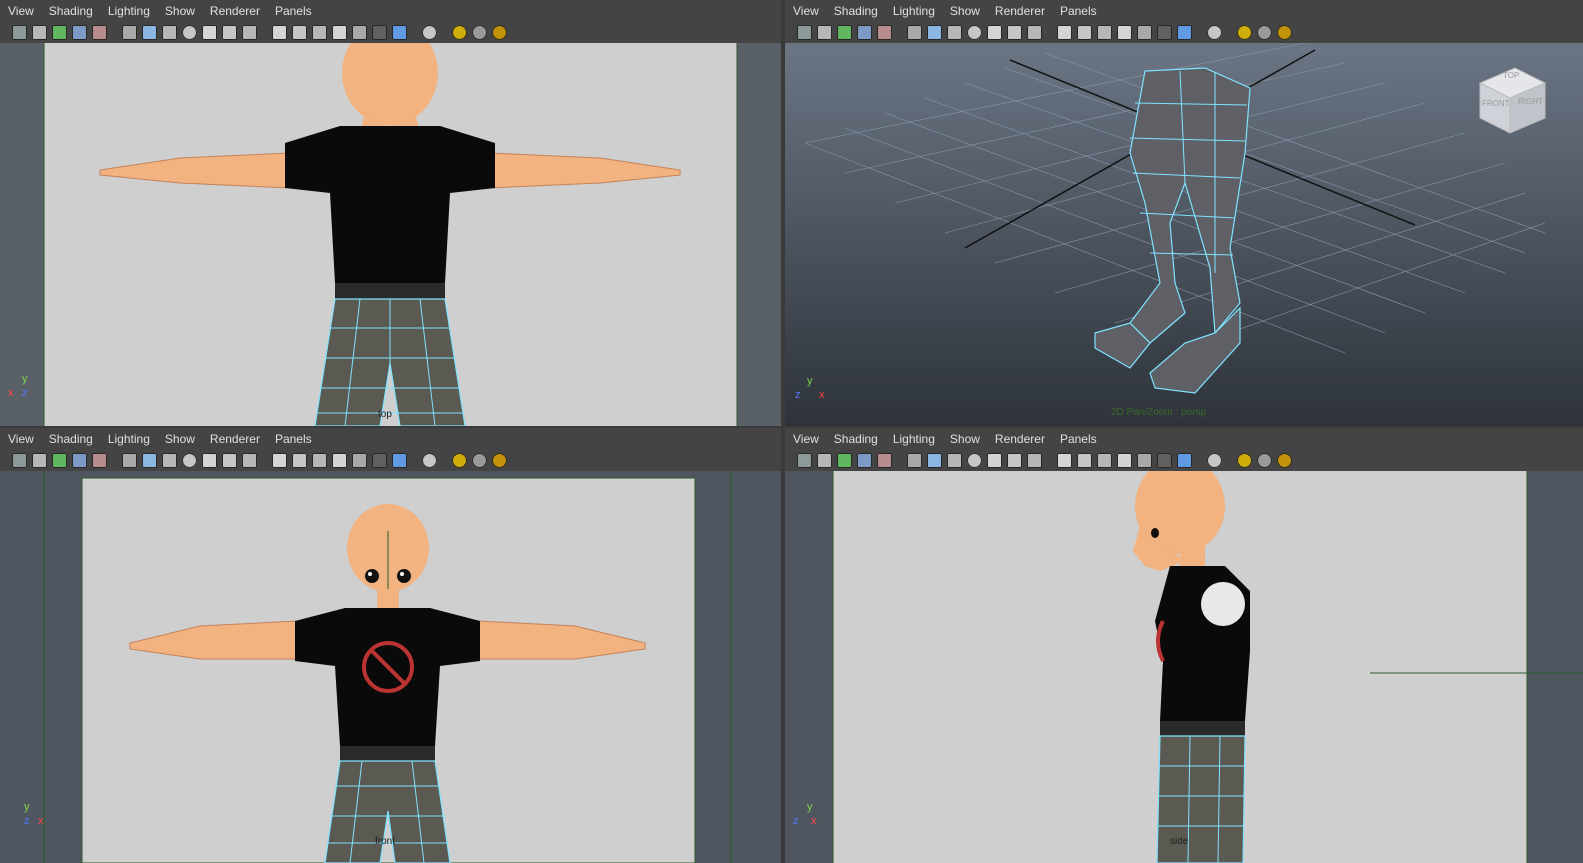  I want to click on viewcube-front-label: FRONT, so click(1496, 103).